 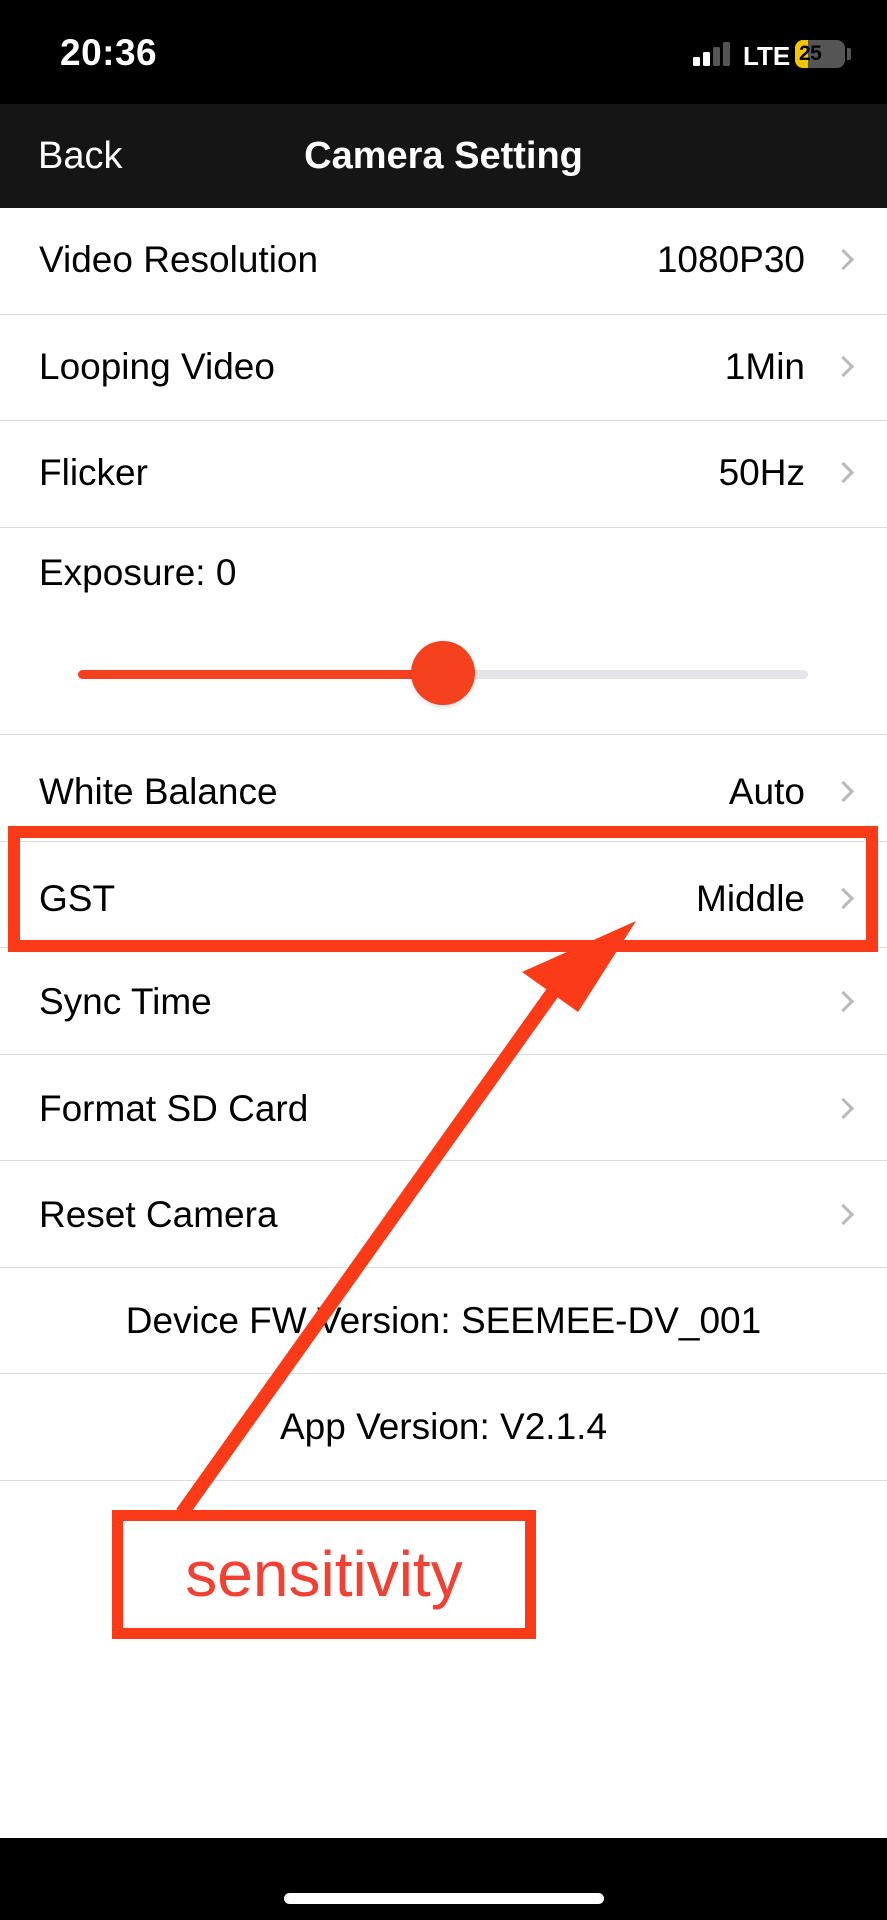 I want to click on video-resolution-label: Video Resolution, so click(x=179, y=259).